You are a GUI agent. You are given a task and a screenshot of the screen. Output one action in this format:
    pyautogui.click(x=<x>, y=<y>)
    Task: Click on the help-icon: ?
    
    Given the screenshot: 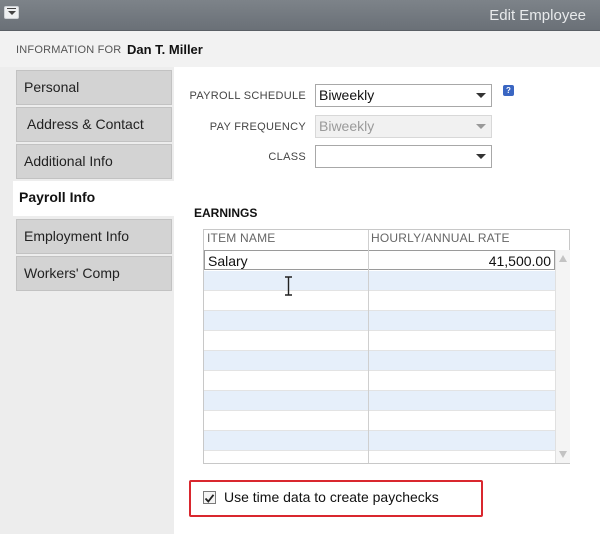 What is the action you would take?
    pyautogui.click(x=508, y=90)
    